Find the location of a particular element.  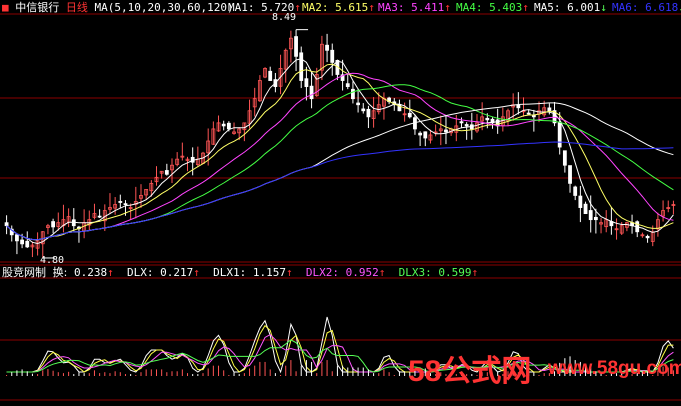

ind-item-4: DLX2: 0.952↑ is located at coordinates (345, 272).